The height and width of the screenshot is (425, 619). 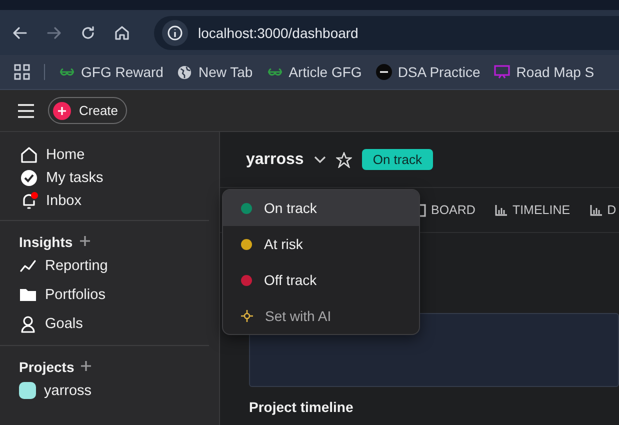 What do you see at coordinates (114, 266) in the screenshot?
I see `sidebar-item: Reporting` at bounding box center [114, 266].